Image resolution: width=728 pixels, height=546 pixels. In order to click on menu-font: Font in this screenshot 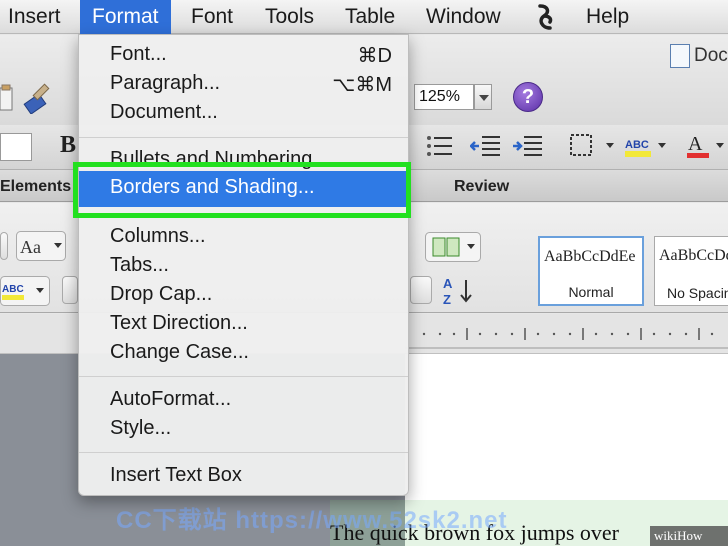, I will do `click(212, 17)`.